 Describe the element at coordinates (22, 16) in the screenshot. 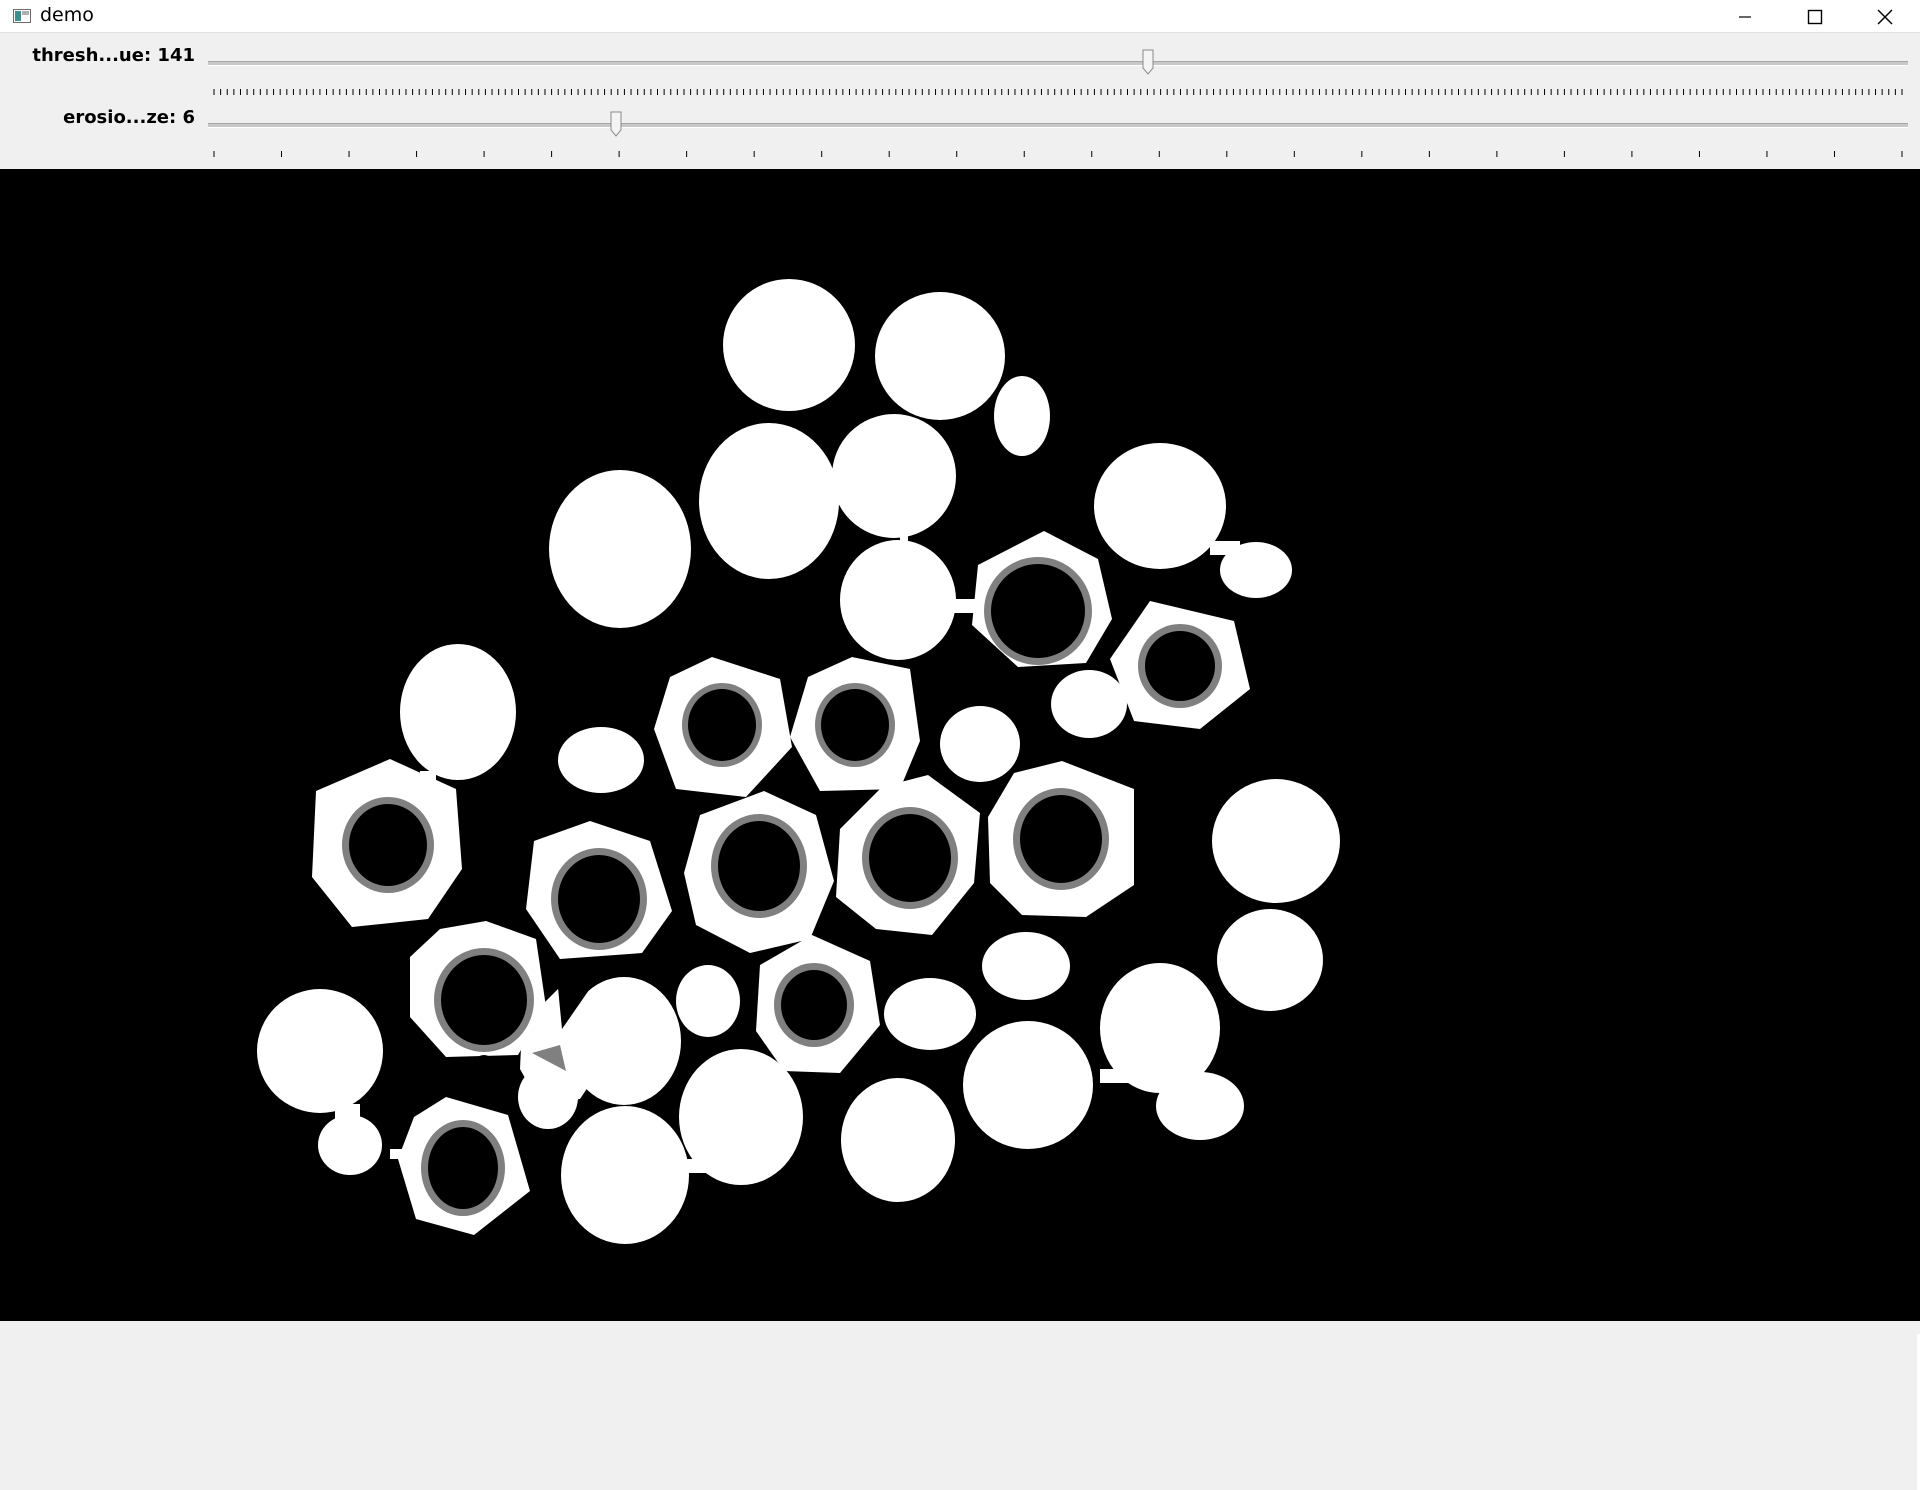

I see `app-icon` at that location.